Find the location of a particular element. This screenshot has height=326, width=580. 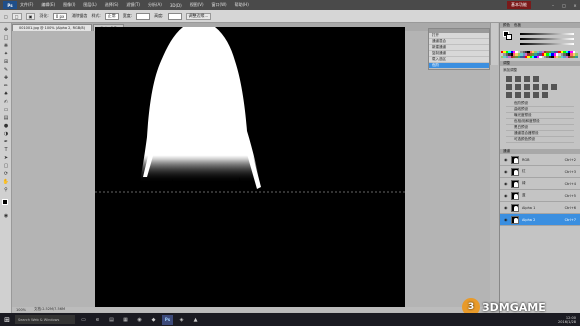

gradient-tool-icon: ▤ is located at coordinates (6, 118).